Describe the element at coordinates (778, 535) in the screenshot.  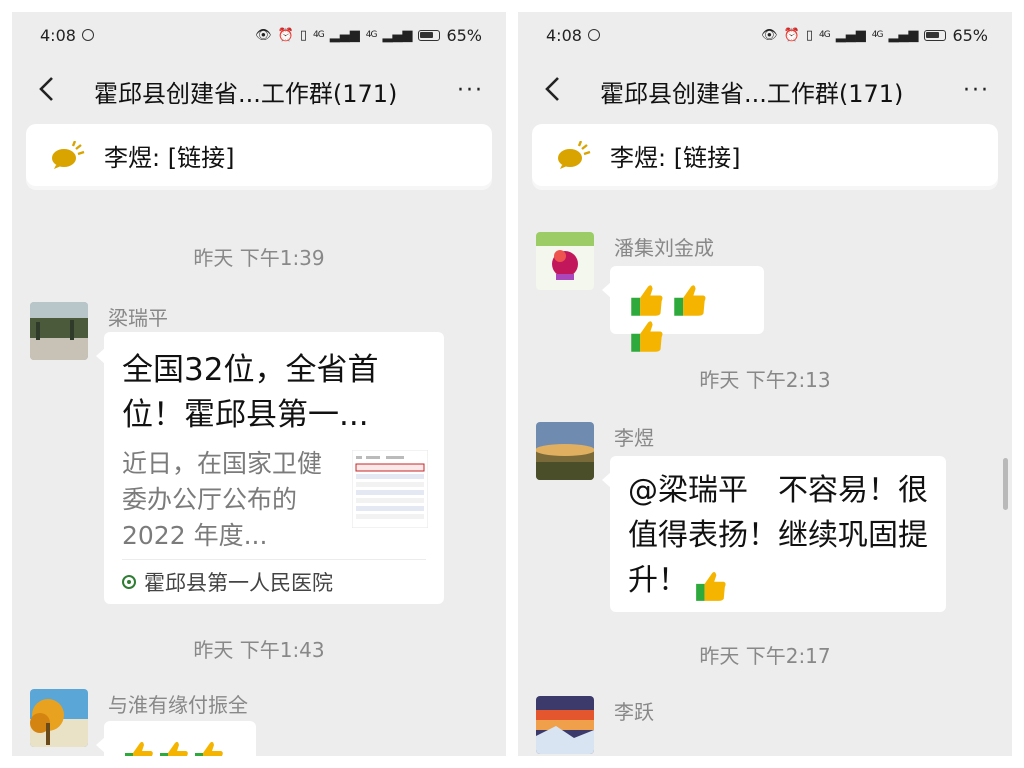
I see `message-text: @梁瑞平 不容易！很值得表扬！继续巩固提升！` at that location.